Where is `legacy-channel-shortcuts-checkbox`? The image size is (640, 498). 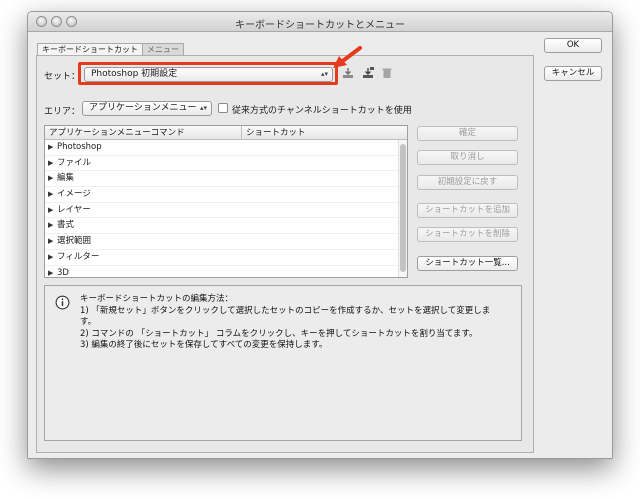 legacy-channel-shortcuts-checkbox is located at coordinates (223, 108).